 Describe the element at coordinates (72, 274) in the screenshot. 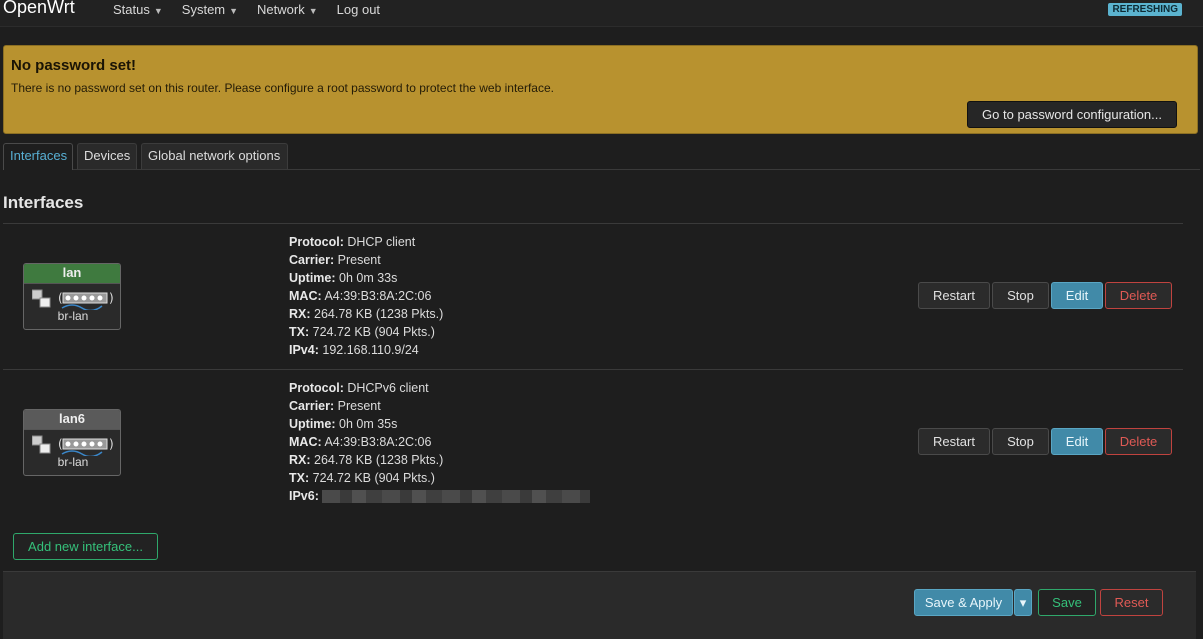

I see `interface-name: lan` at that location.